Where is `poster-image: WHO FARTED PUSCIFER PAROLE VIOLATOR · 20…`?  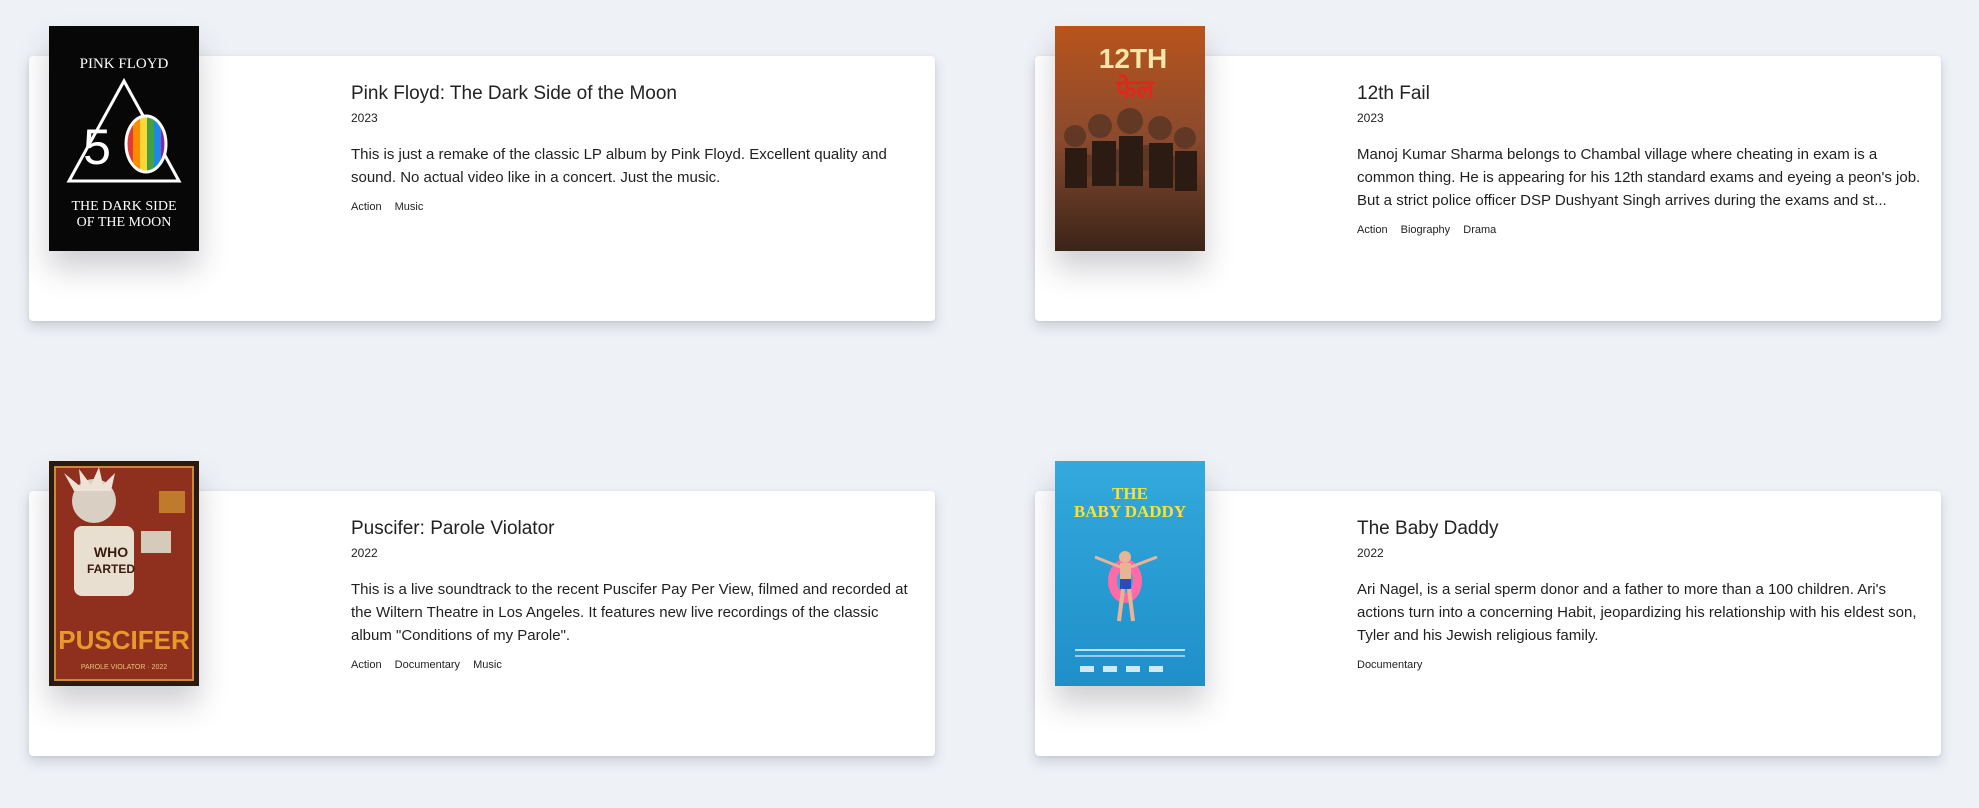
poster-image: WHO FARTED PUSCIFER PAROLE VIOLATOR · 20… is located at coordinates (124, 573).